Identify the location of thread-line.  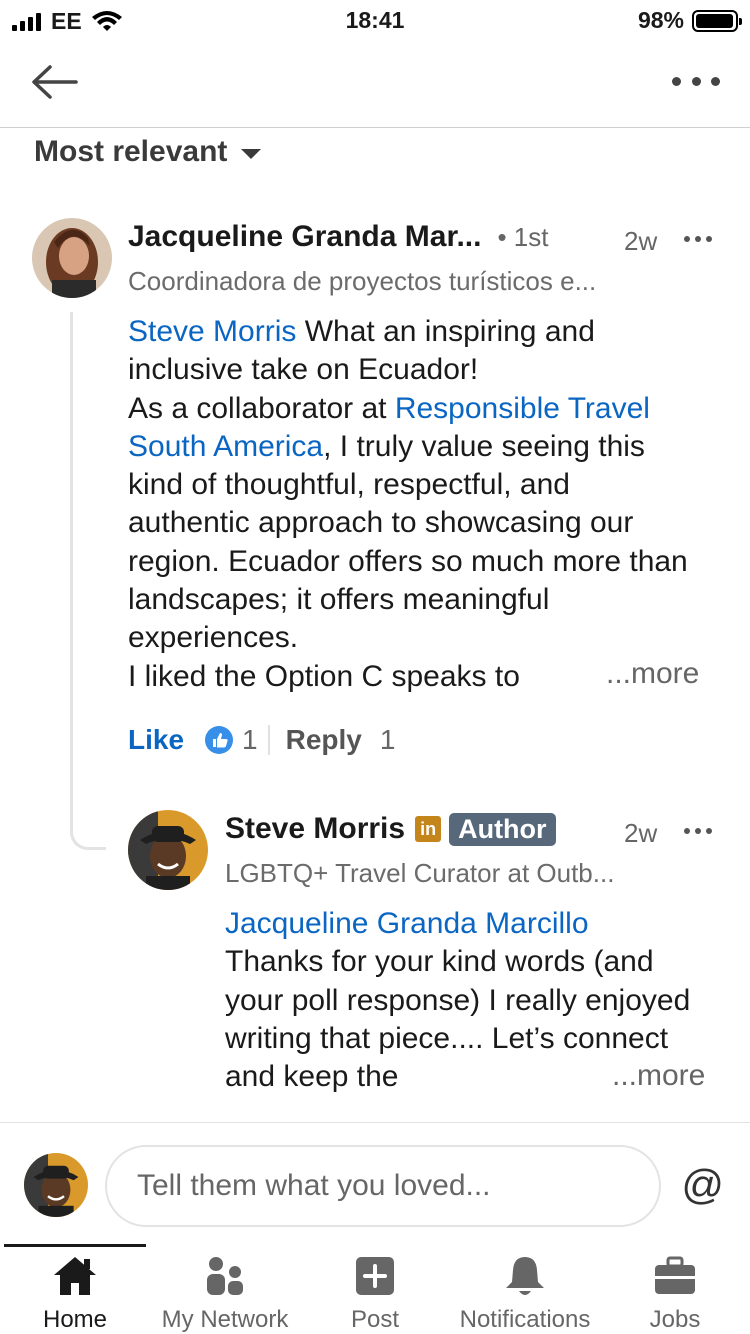
(88, 581).